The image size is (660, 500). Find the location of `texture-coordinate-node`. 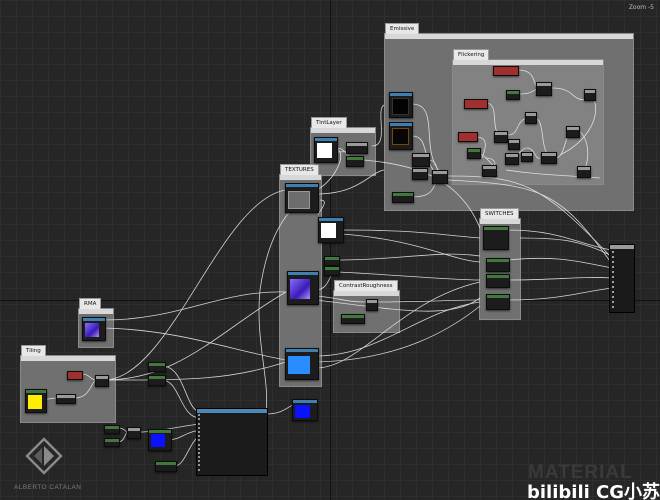

texture-coordinate-node is located at coordinates (66, 399).